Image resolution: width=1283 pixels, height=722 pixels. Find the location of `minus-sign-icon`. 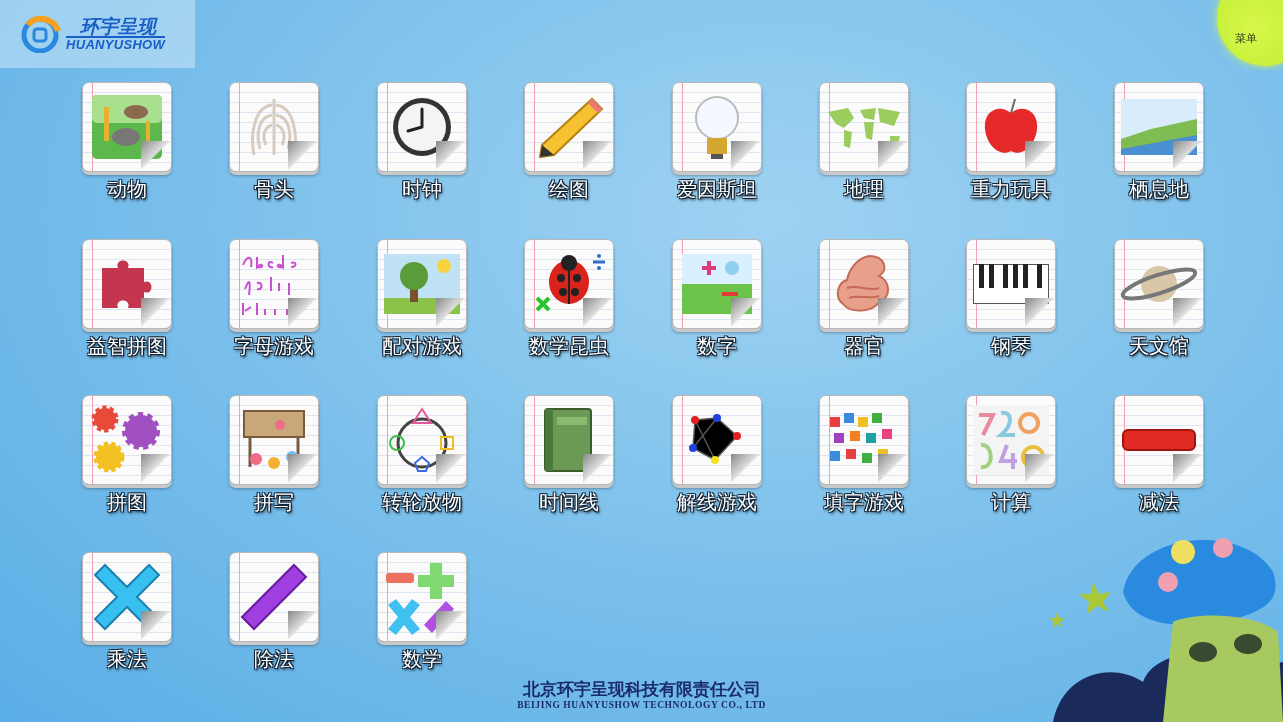

minus-sign-icon is located at coordinates (1158, 440).